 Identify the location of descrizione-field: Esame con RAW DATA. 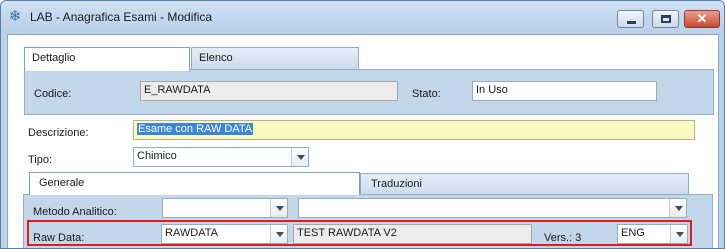
(414, 130).